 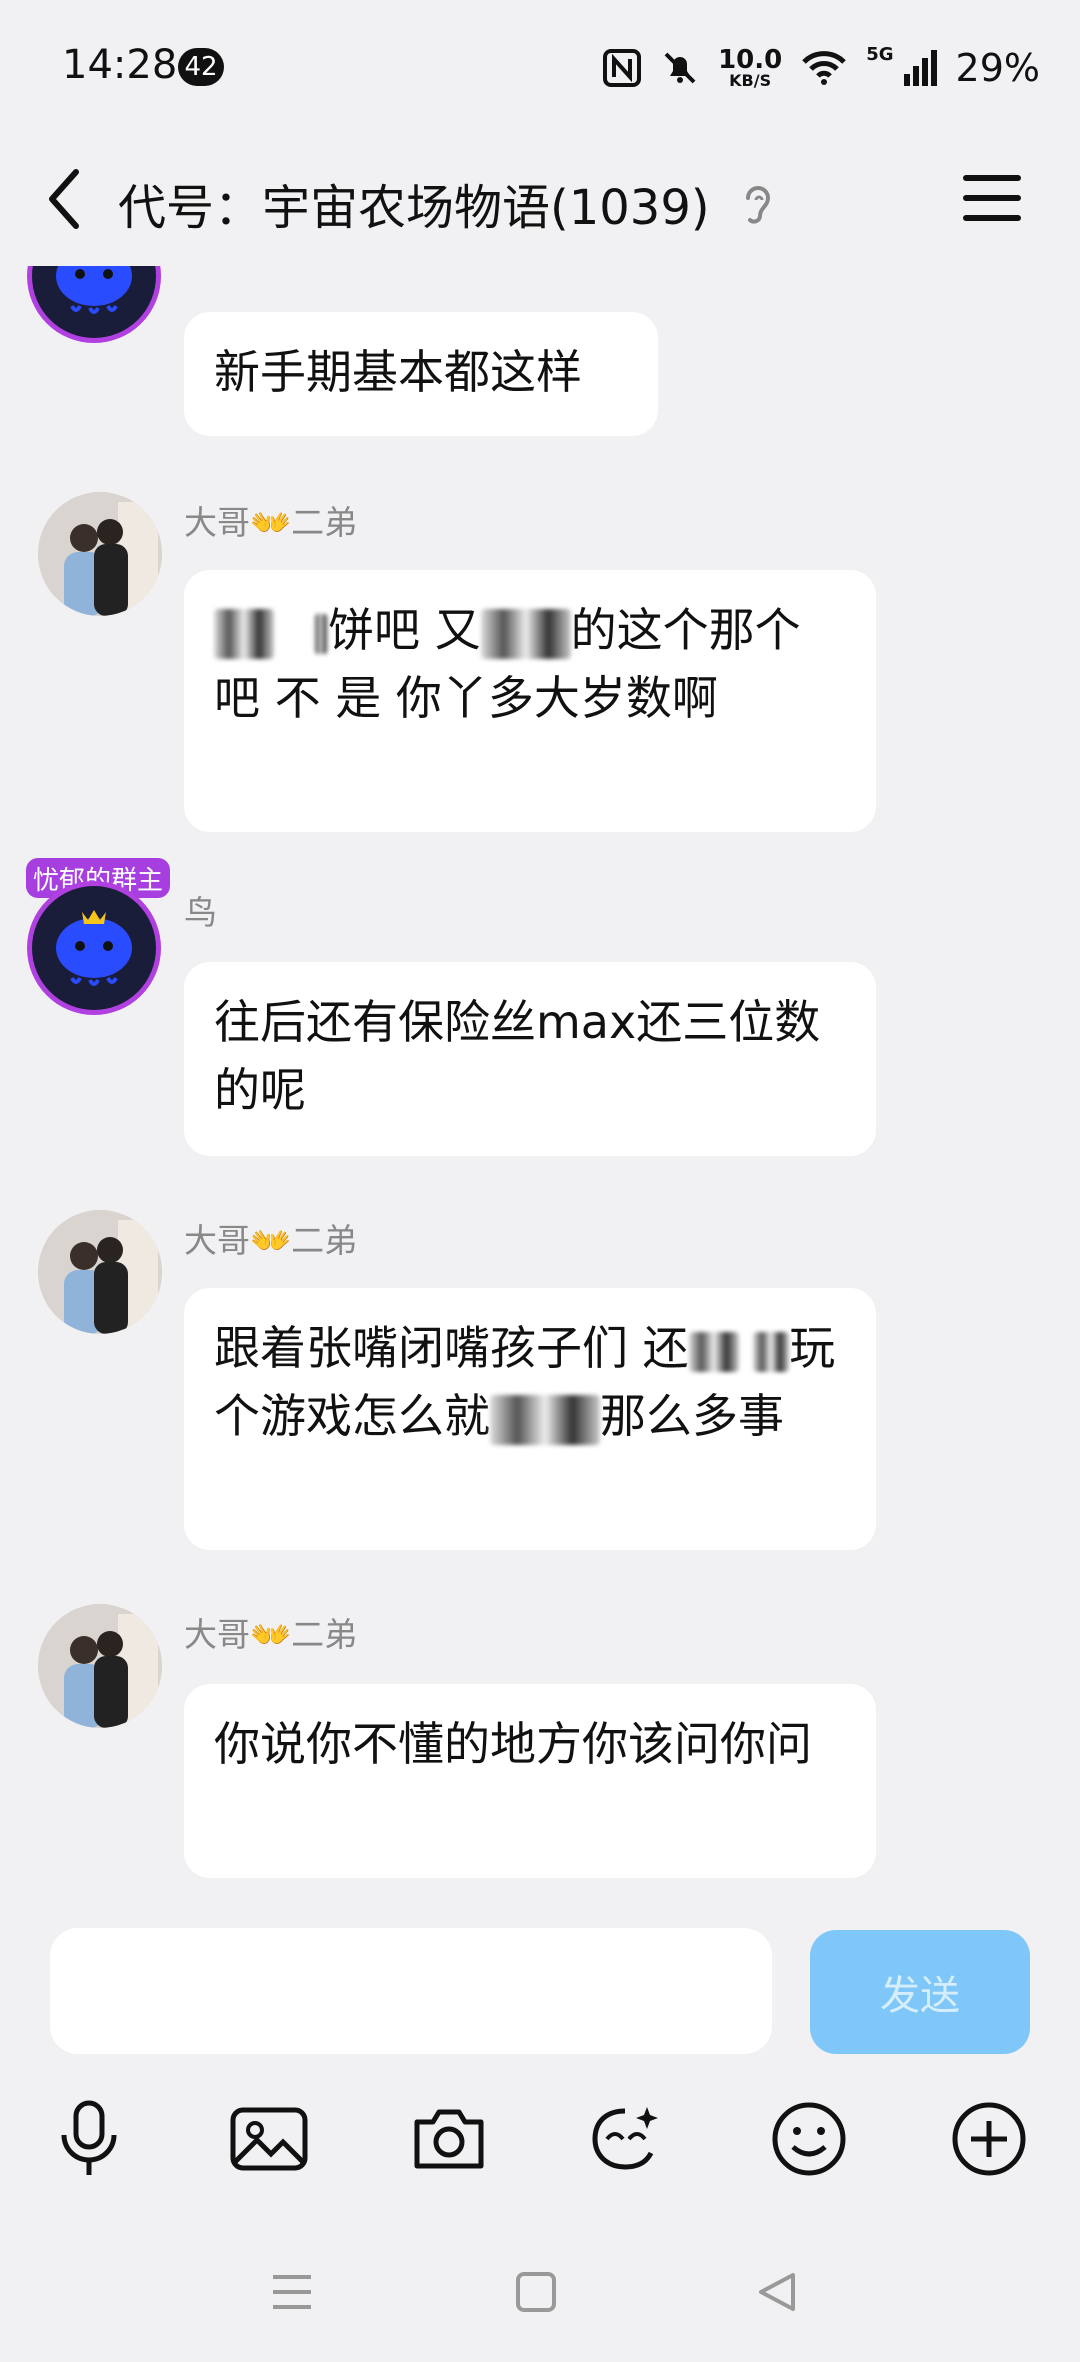 What do you see at coordinates (540, 2136) in the screenshot?
I see `input-toolbar` at bounding box center [540, 2136].